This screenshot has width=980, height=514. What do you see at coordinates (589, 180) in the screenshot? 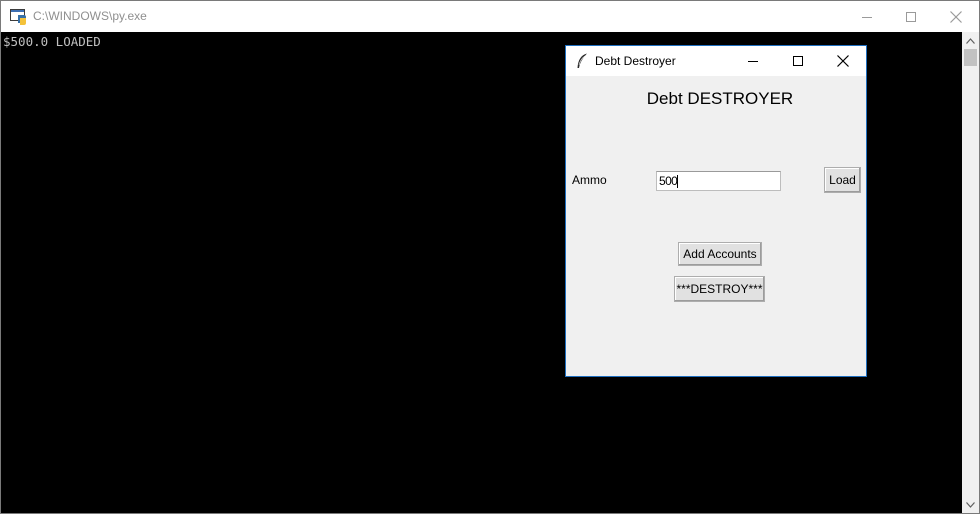
I see `ammo-label: Ammo` at bounding box center [589, 180].